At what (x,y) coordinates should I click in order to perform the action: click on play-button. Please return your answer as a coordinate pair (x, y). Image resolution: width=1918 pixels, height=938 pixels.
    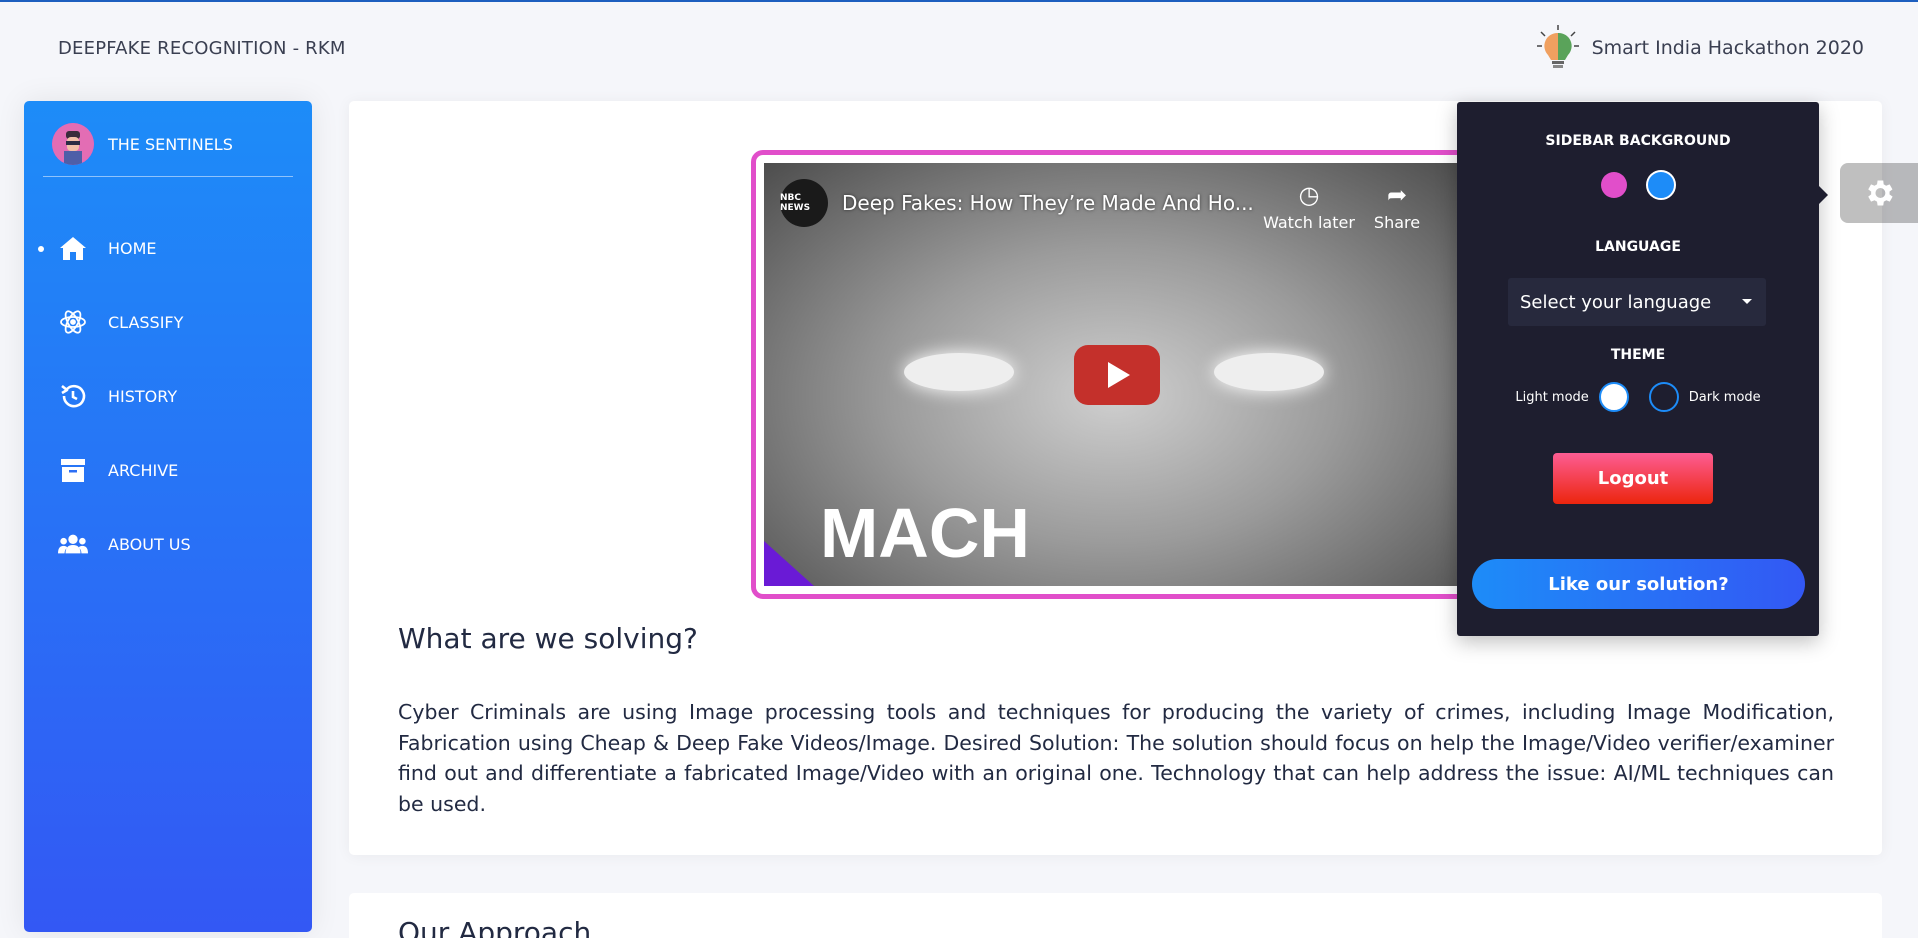
    Looking at the image, I should click on (1117, 375).